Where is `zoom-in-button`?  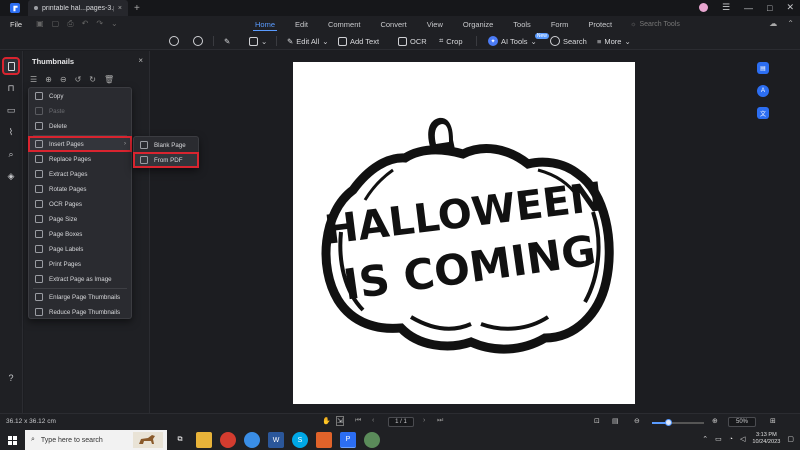
zoom-in-button is located at coordinates (198, 41).